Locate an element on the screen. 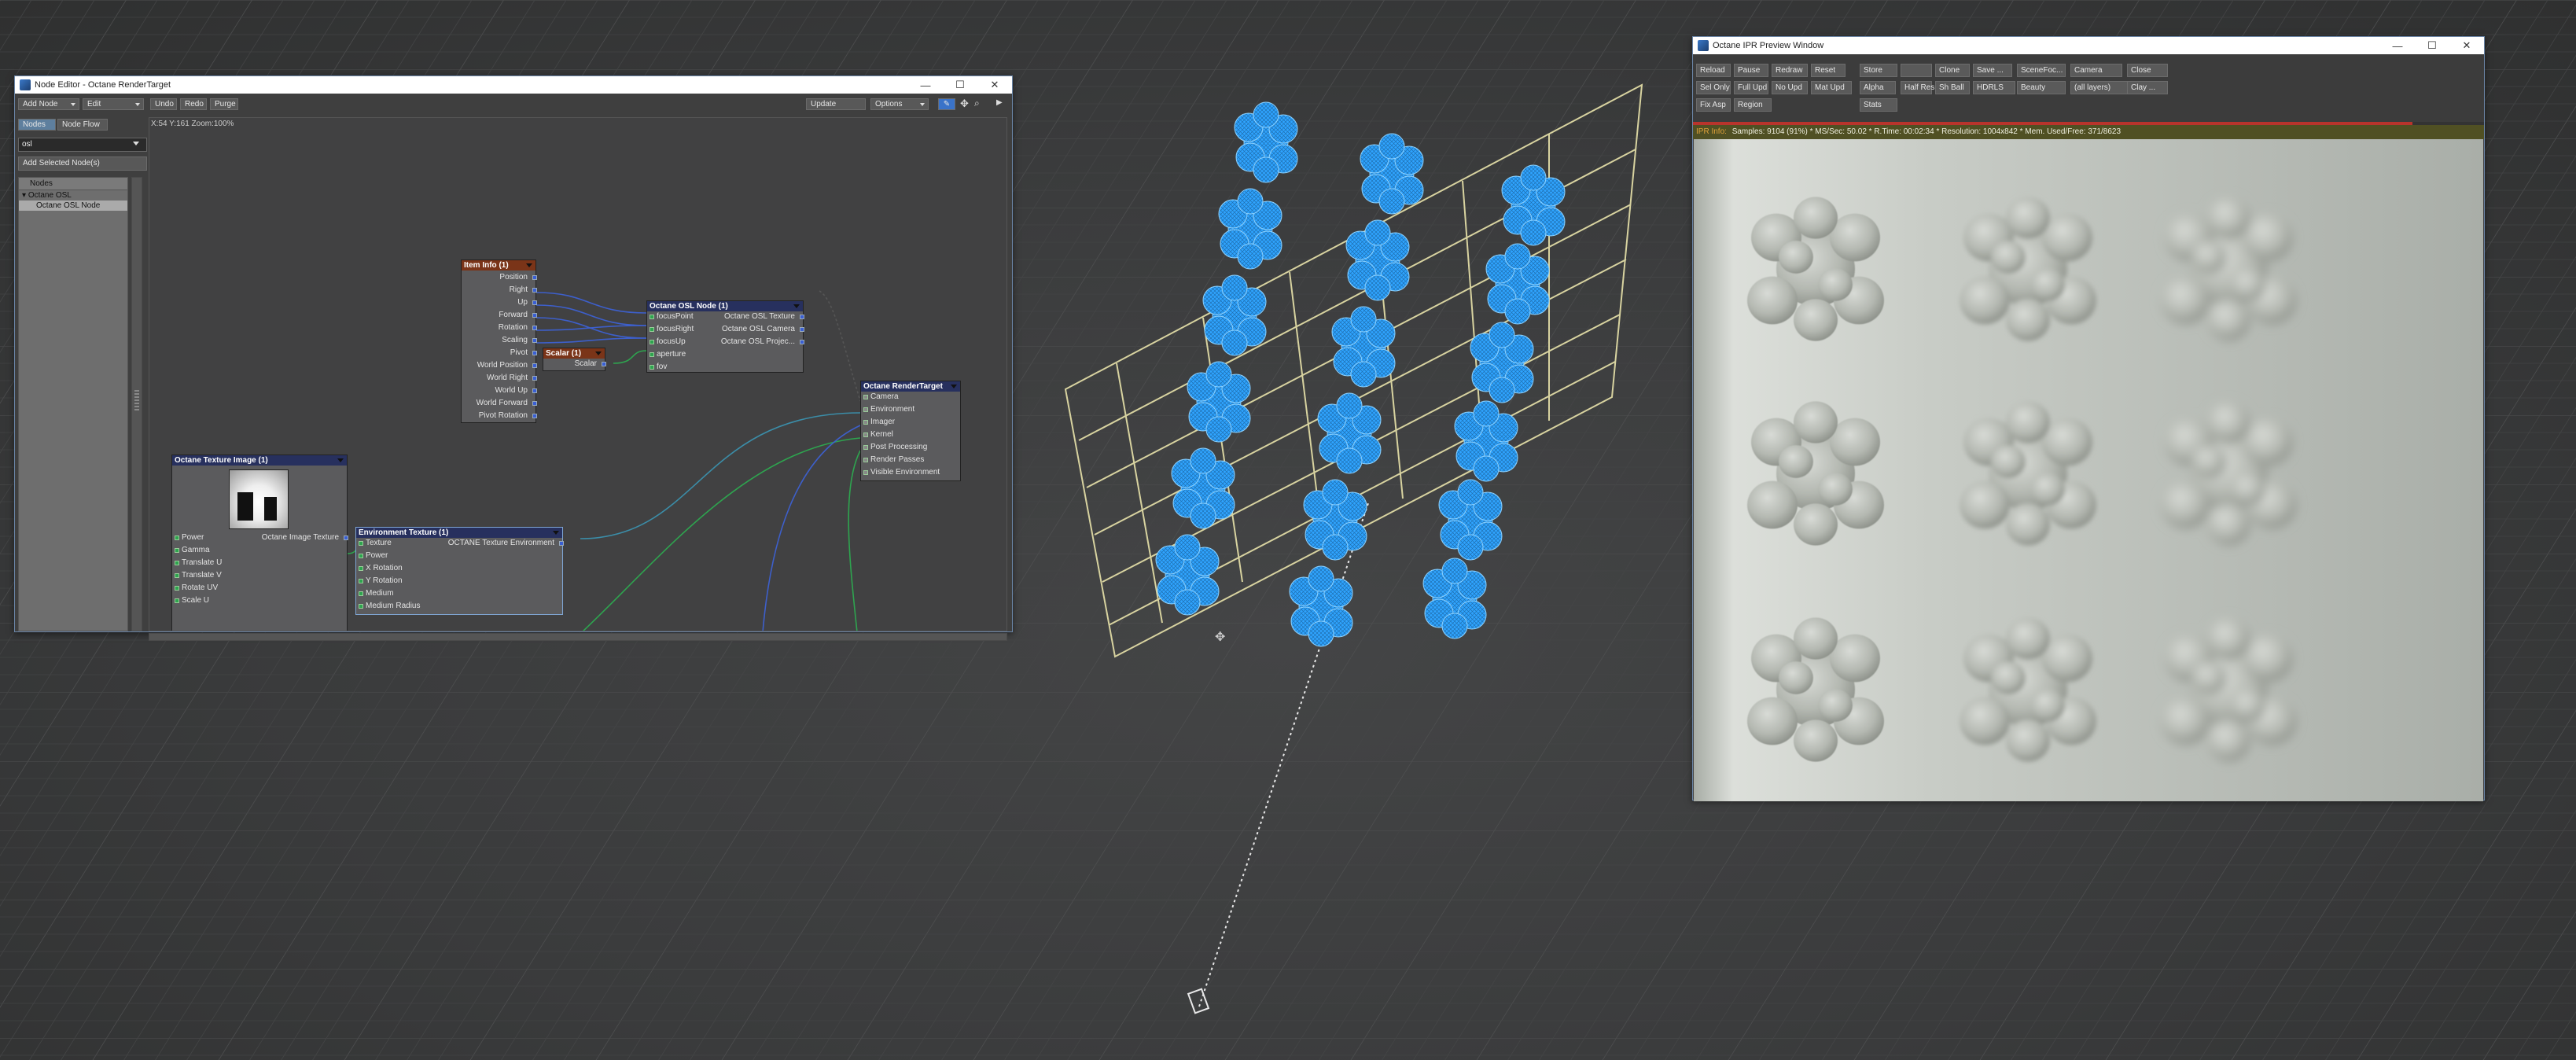  ipr-button-no-upd: No Upd is located at coordinates (1790, 87).